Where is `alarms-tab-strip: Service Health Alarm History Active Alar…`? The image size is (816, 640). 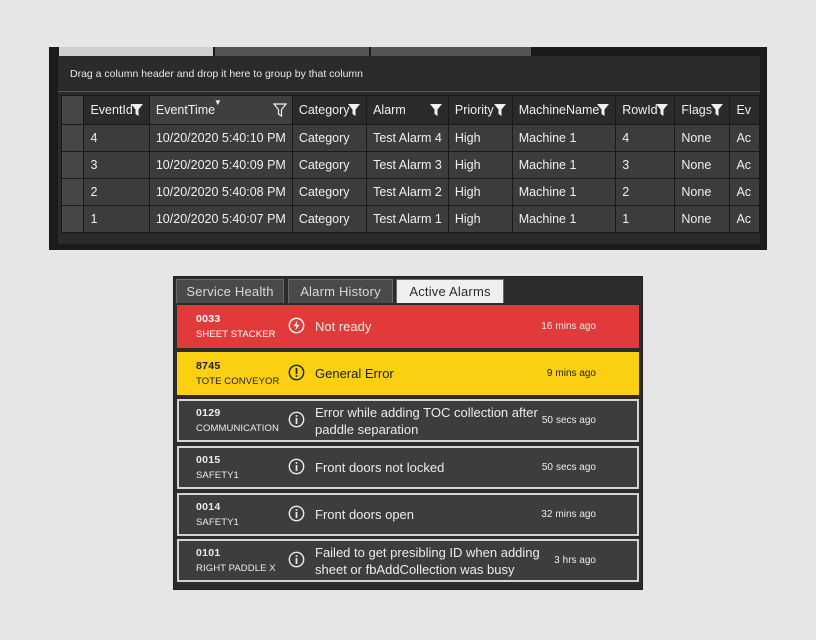
alarms-tab-strip: Service Health Alarm History Active Alar… is located at coordinates (408, 290).